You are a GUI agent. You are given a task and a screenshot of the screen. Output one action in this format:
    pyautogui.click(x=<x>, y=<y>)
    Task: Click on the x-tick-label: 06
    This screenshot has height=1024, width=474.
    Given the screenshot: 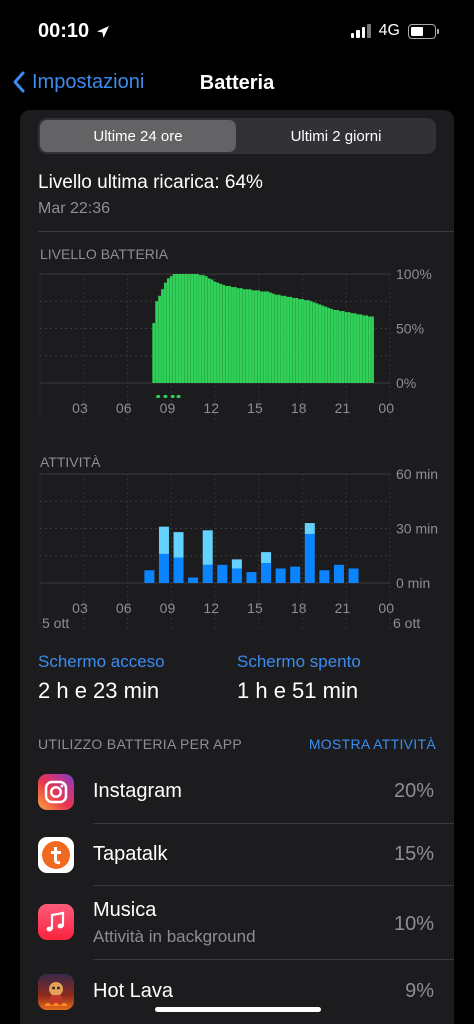 What is the action you would take?
    pyautogui.click(x=124, y=408)
    